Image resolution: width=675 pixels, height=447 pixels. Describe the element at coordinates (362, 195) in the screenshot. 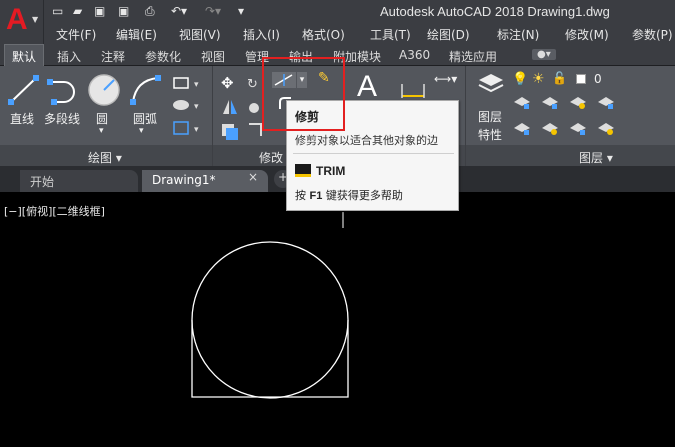

I see `tooltip-help-suffix: 键获得更多帮助` at that location.